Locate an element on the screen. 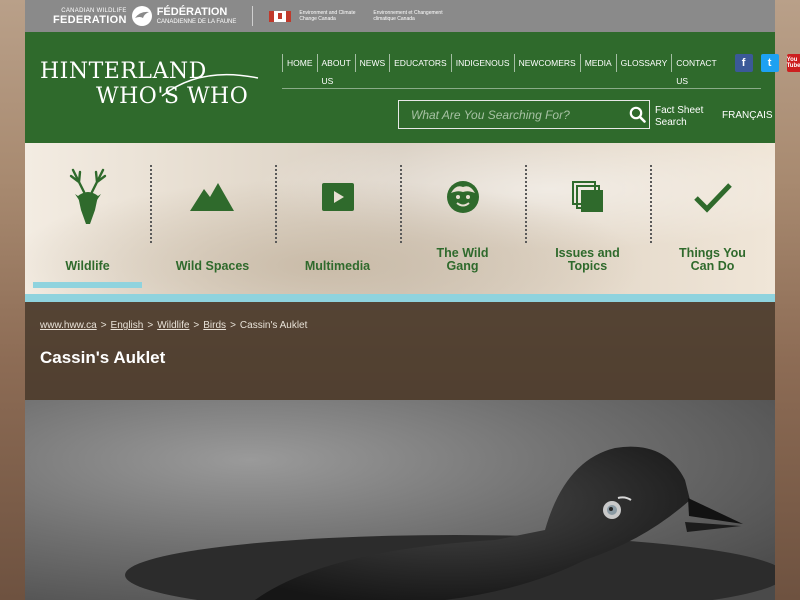 This screenshot has width=800, height=600. breadcrumb-birds: Birds is located at coordinates (214, 325).